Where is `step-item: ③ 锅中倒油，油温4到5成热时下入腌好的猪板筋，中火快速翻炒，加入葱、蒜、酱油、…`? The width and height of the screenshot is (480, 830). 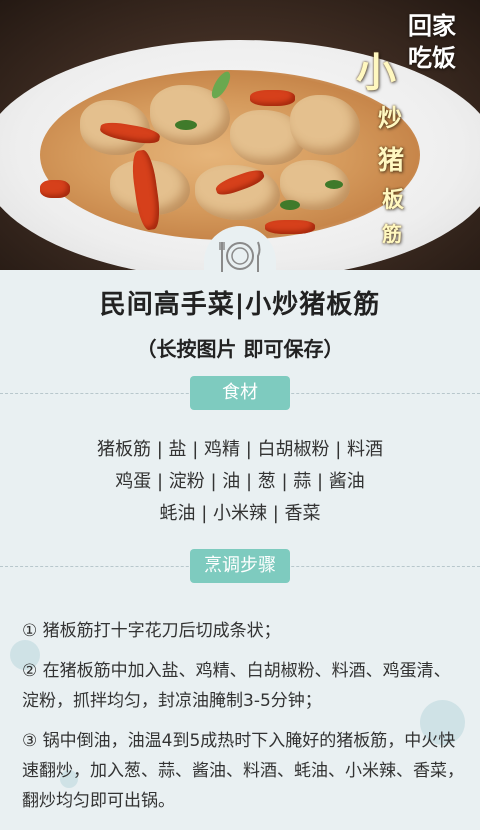
step-item: ③ 锅中倒油，油温4到5成热时下入腌好的猪板筋，中火快速翻炒，加入葱、蒜、酱油、… is located at coordinates (243, 771).